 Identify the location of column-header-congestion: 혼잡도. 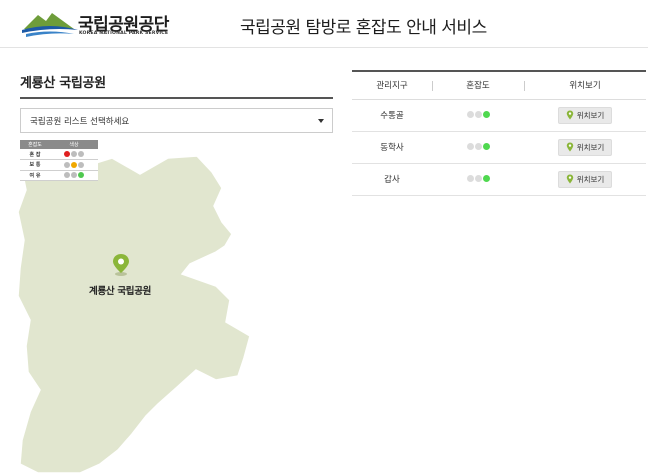
(478, 85).